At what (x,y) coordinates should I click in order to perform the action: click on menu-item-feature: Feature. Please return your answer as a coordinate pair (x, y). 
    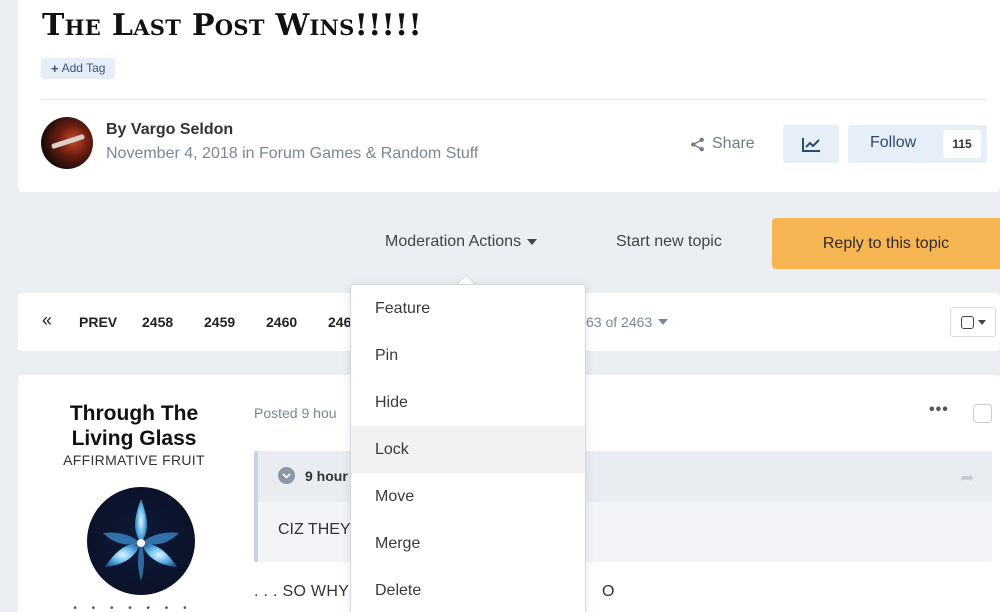
    Looking at the image, I should click on (468, 308).